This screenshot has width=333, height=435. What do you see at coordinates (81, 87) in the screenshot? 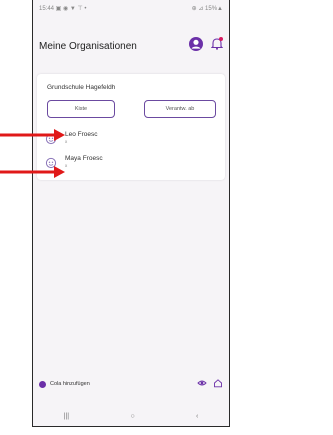
I see `organization-name: Grundschule Hagefeldh` at bounding box center [81, 87].